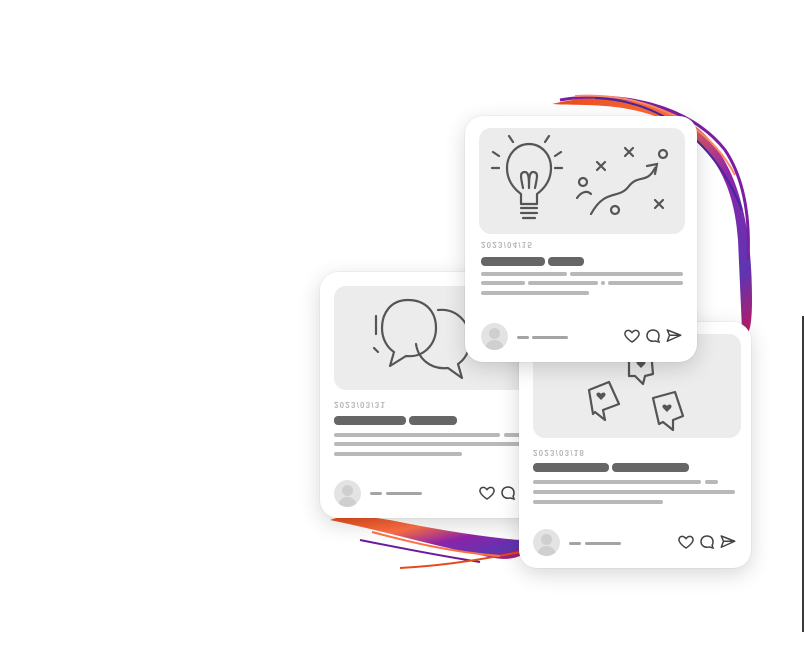  I want to click on post-date: 2023/03/18, so click(559, 452).